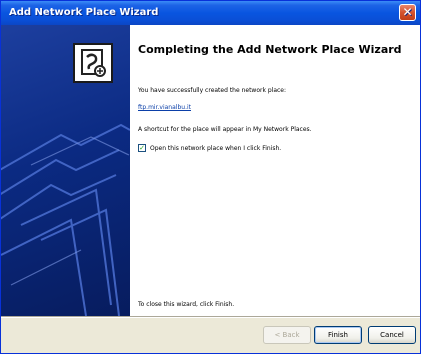 The height and width of the screenshot is (354, 421). I want to click on network-place-wizard-icon, so click(93, 63).